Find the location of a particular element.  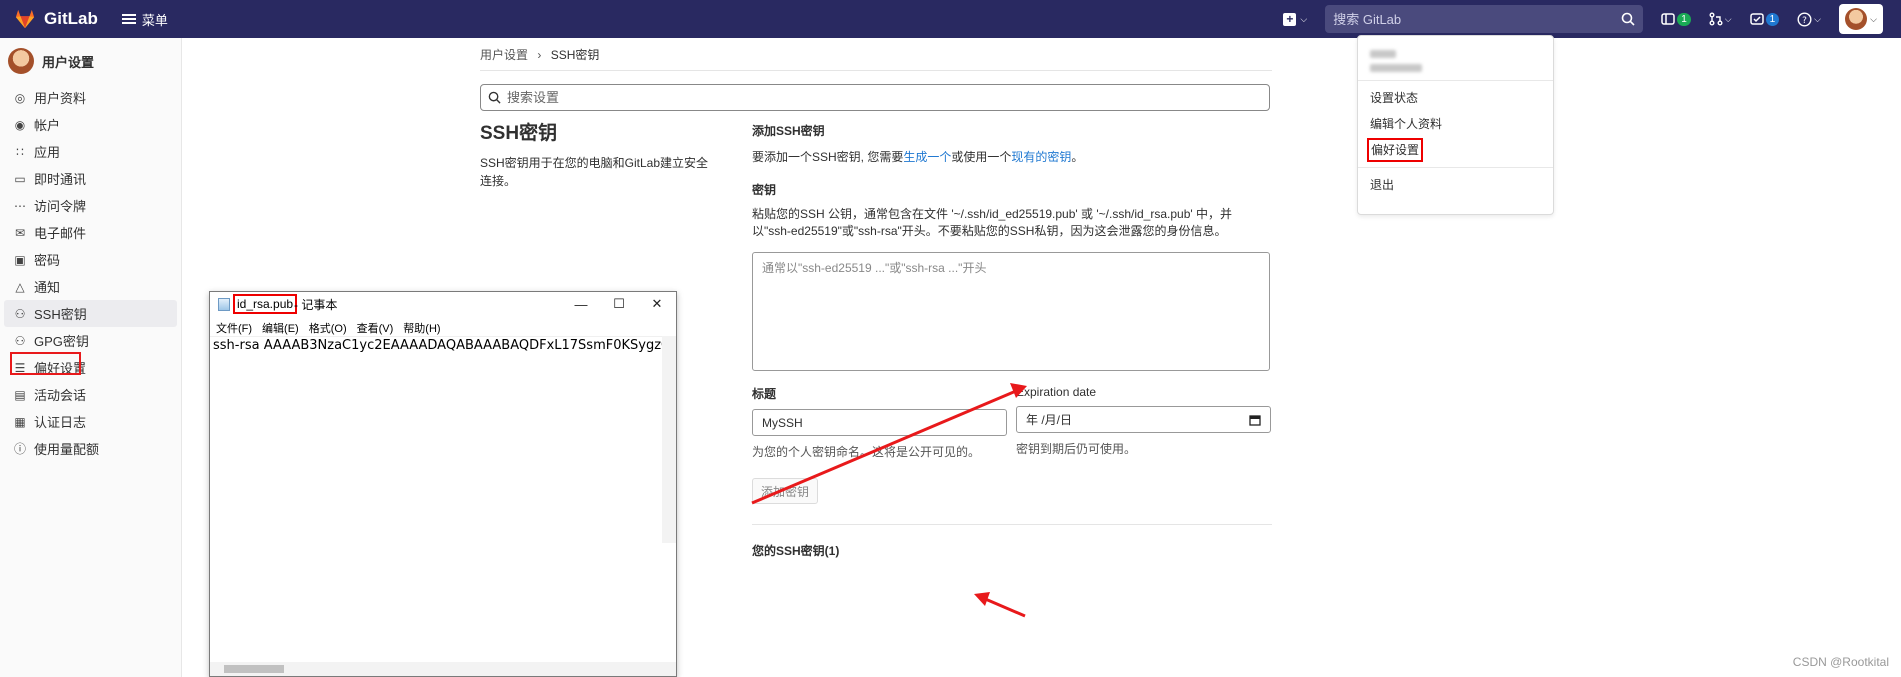

sidebar-item: ▭ 即时通讯 is located at coordinates (90, 178).